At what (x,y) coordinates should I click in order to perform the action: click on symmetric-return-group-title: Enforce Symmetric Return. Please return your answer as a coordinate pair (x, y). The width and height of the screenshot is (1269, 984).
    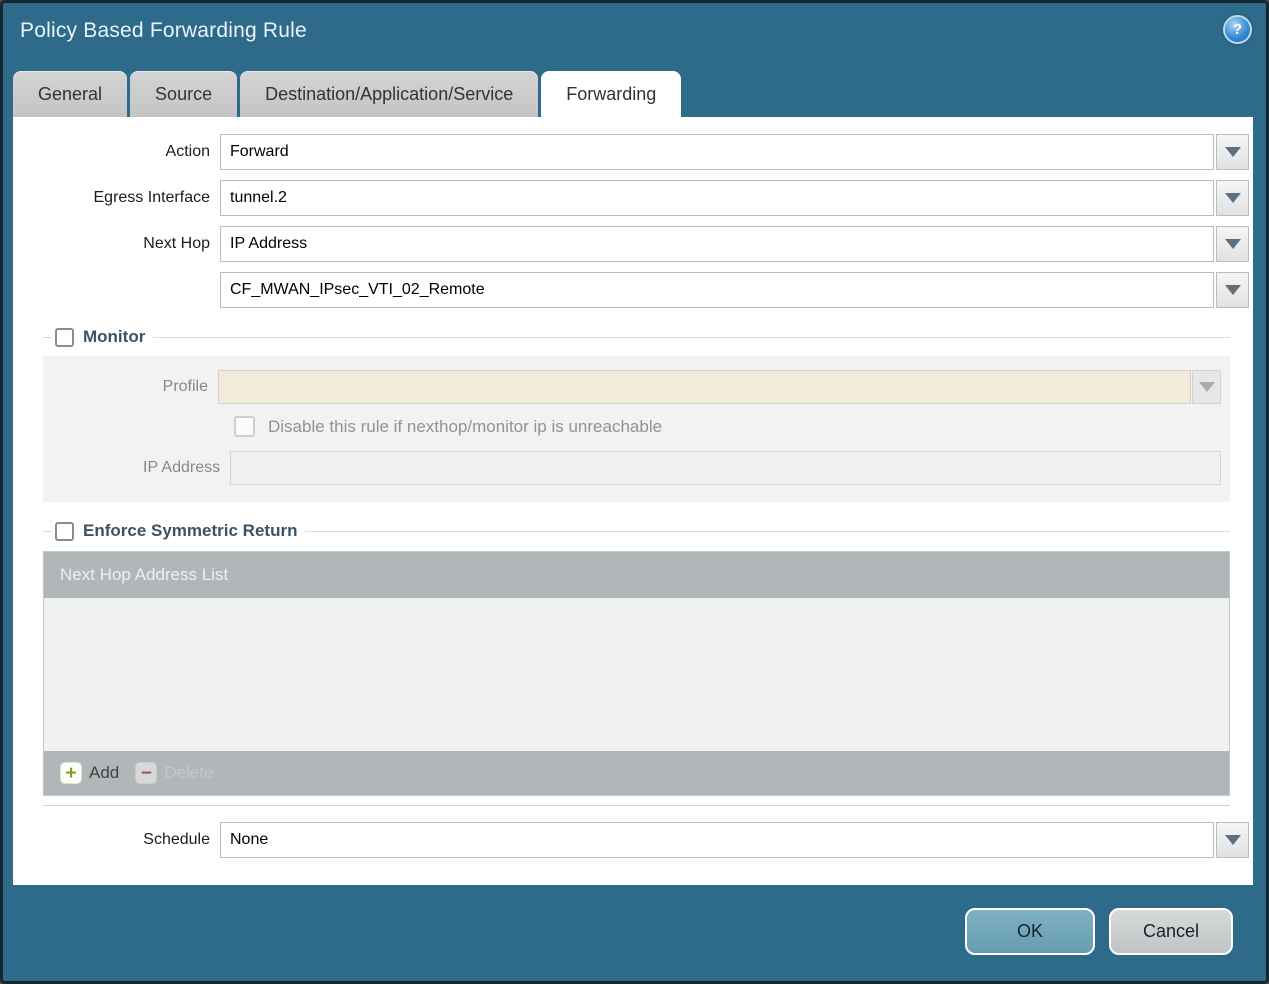
    Looking at the image, I should click on (190, 530).